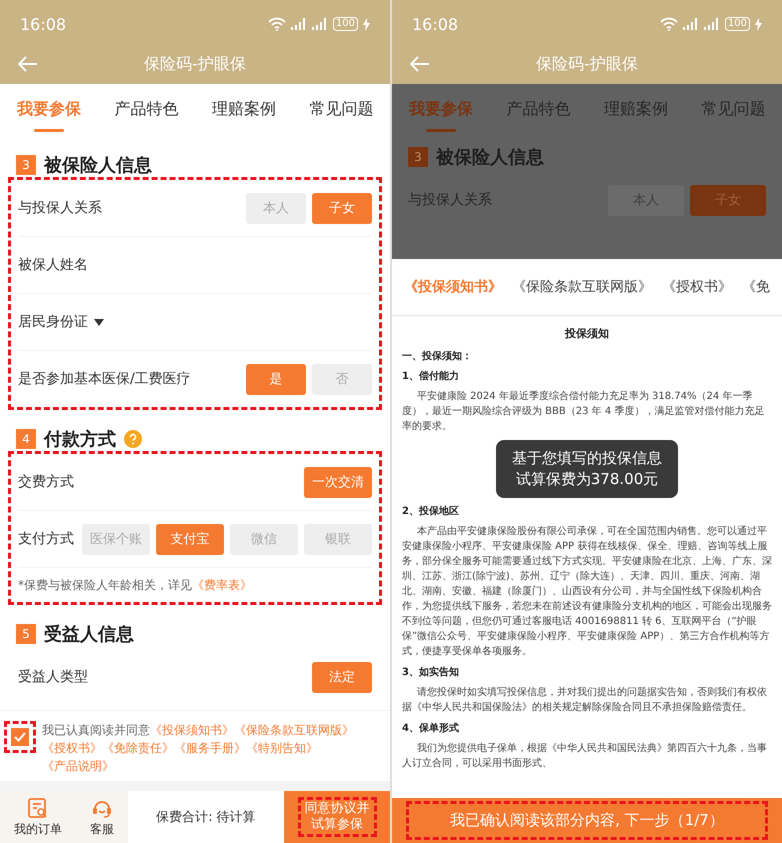 This screenshot has height=843, width=782. I want to click on document-link: 《保险条款互联网版》, so click(294, 730).